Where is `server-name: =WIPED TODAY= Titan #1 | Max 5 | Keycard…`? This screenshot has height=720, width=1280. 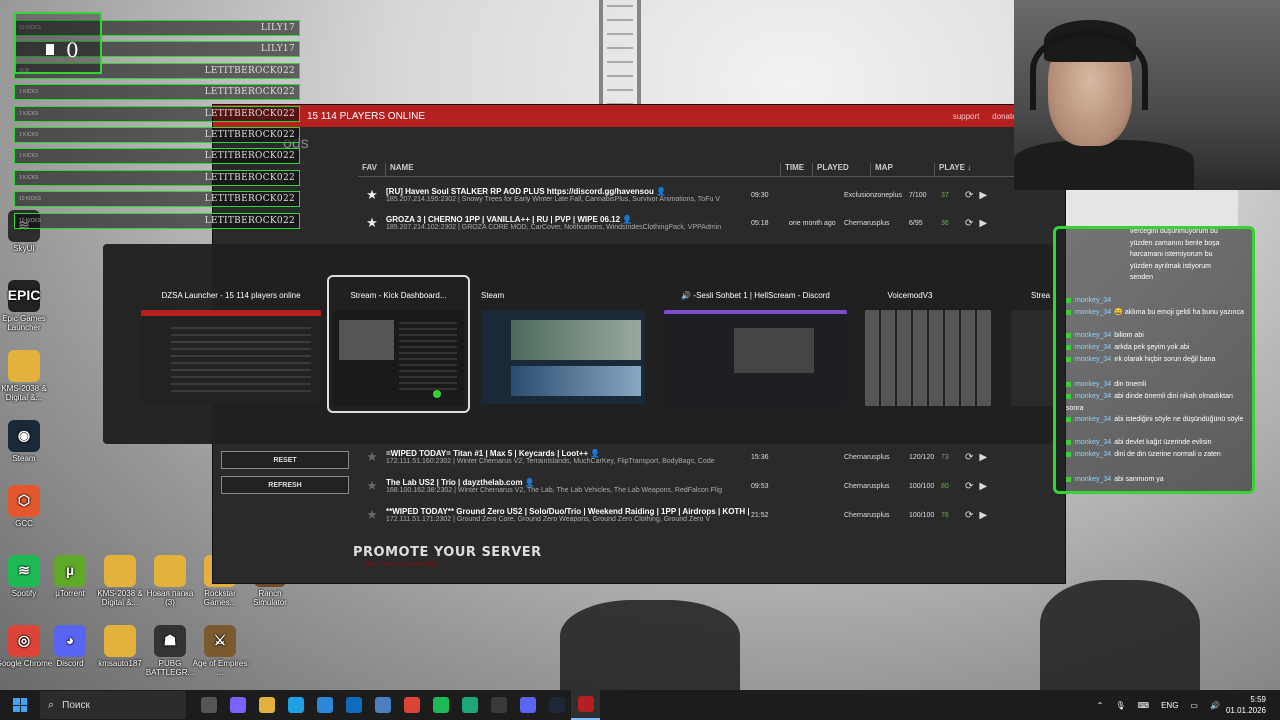
server-name: =WIPED TODAY= Titan #1 | Max 5 | Keycard… is located at coordinates (493, 453).